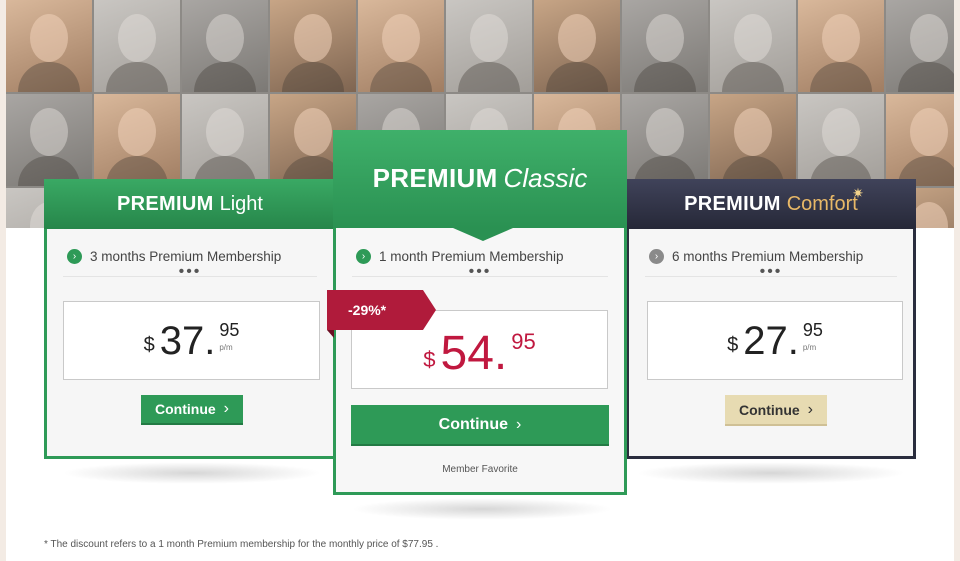  I want to click on discount-ribbon: -29%*, so click(381, 310).